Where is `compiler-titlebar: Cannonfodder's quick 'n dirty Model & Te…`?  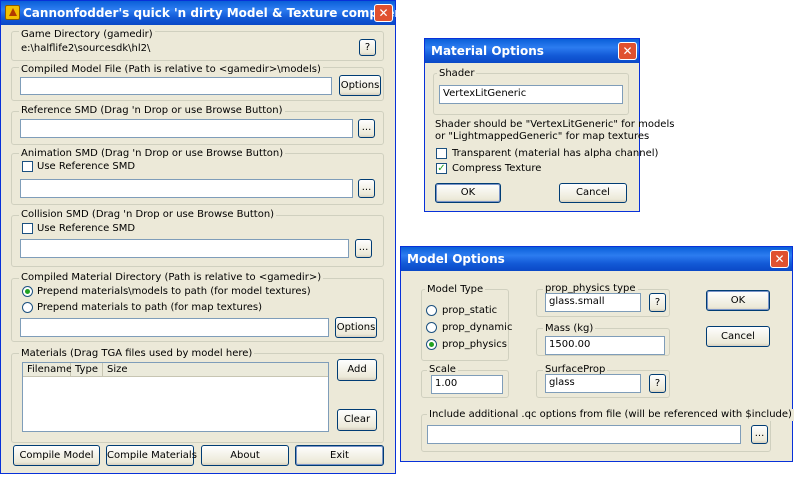
compiler-titlebar: Cannonfodder's quick 'n dirty Model & Te… is located at coordinates (200, 13).